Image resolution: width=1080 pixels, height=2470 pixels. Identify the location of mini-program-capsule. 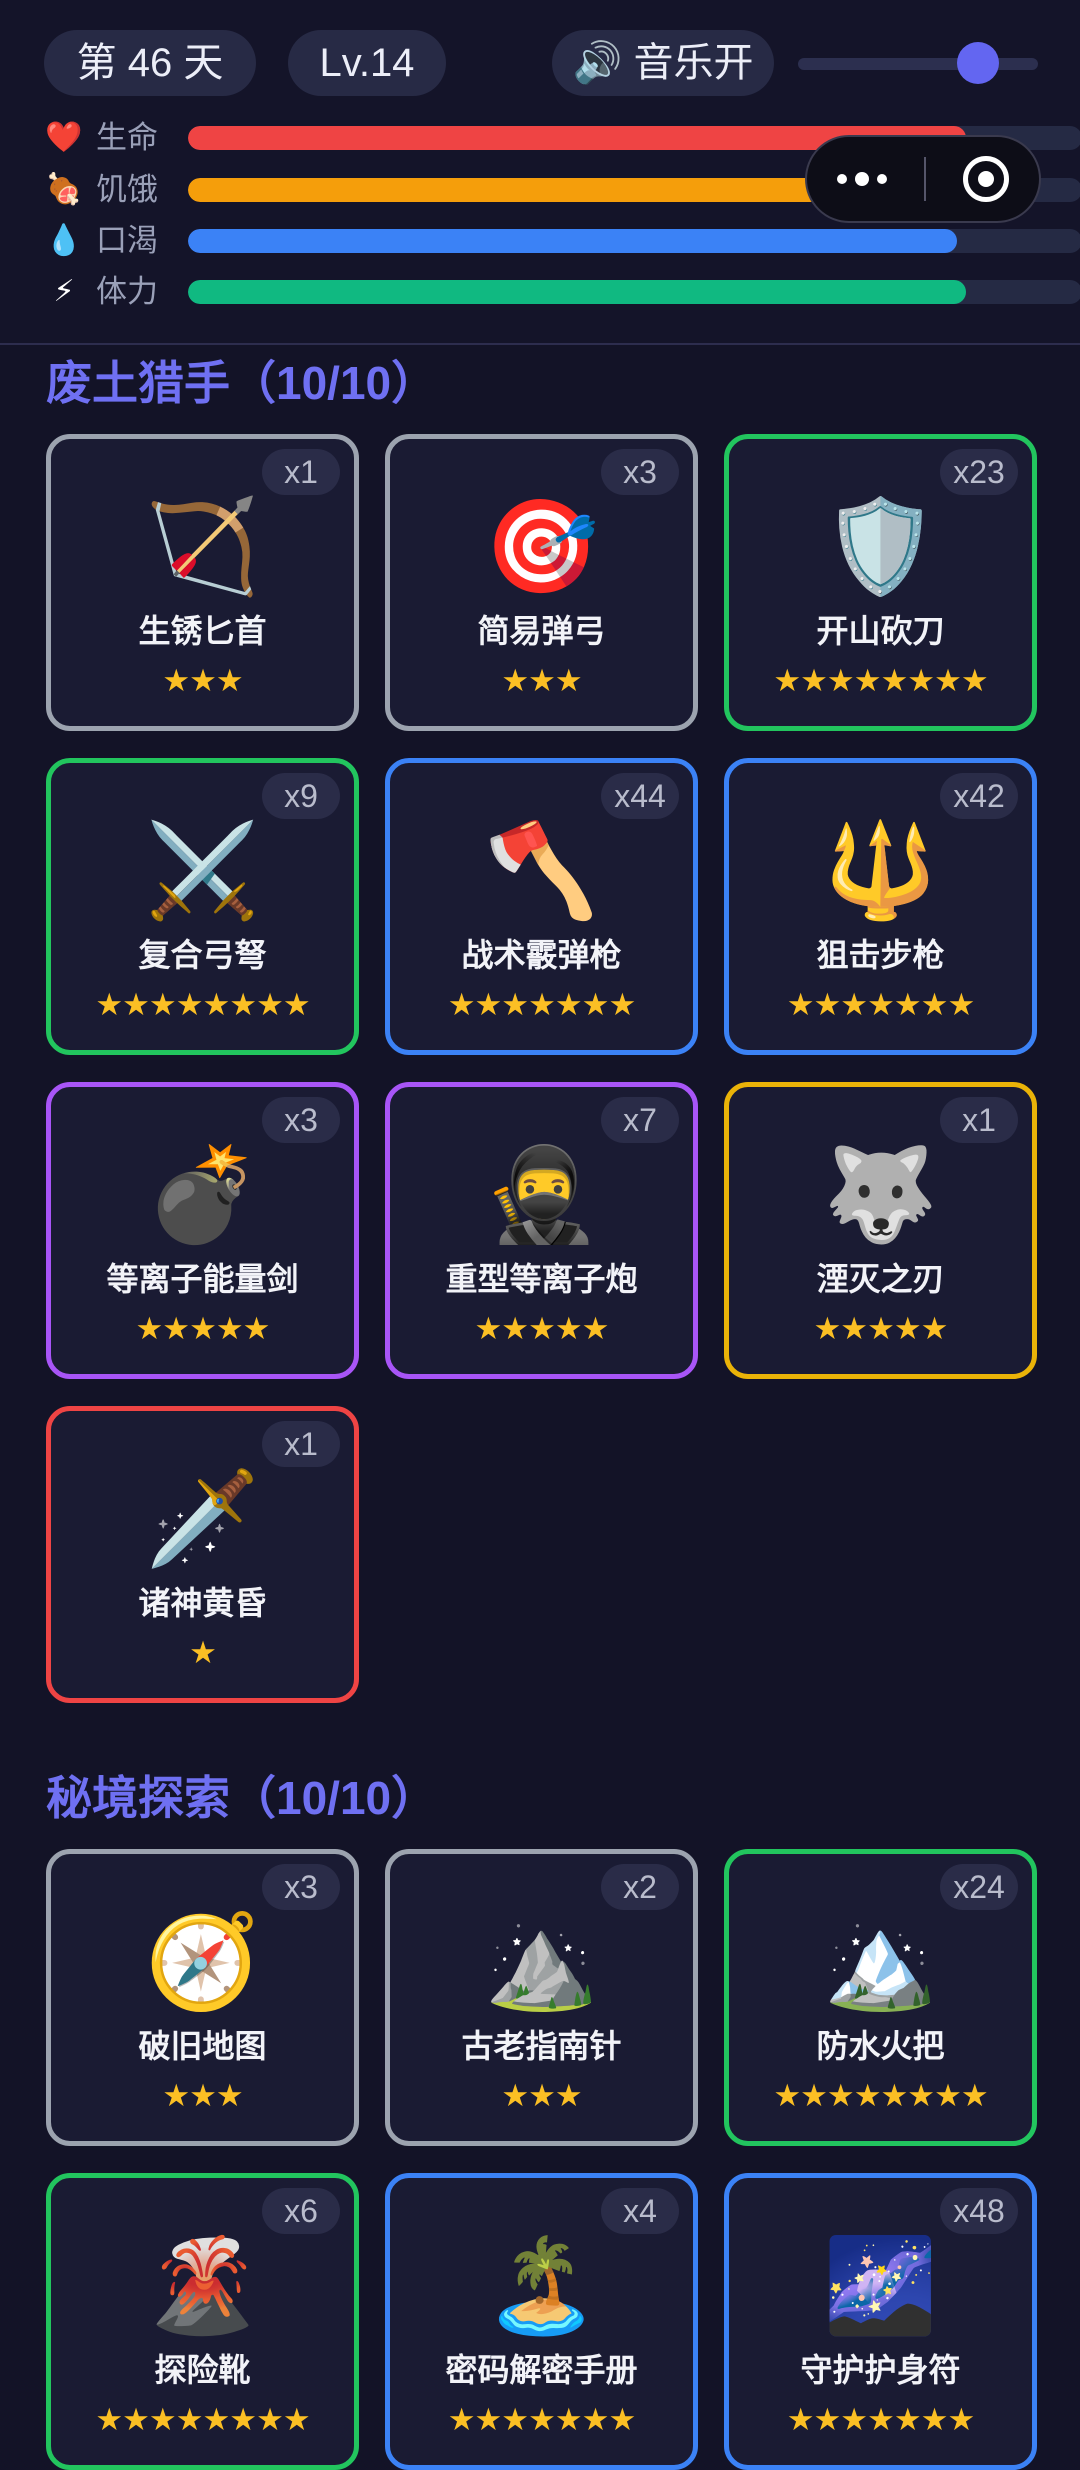
(923, 179).